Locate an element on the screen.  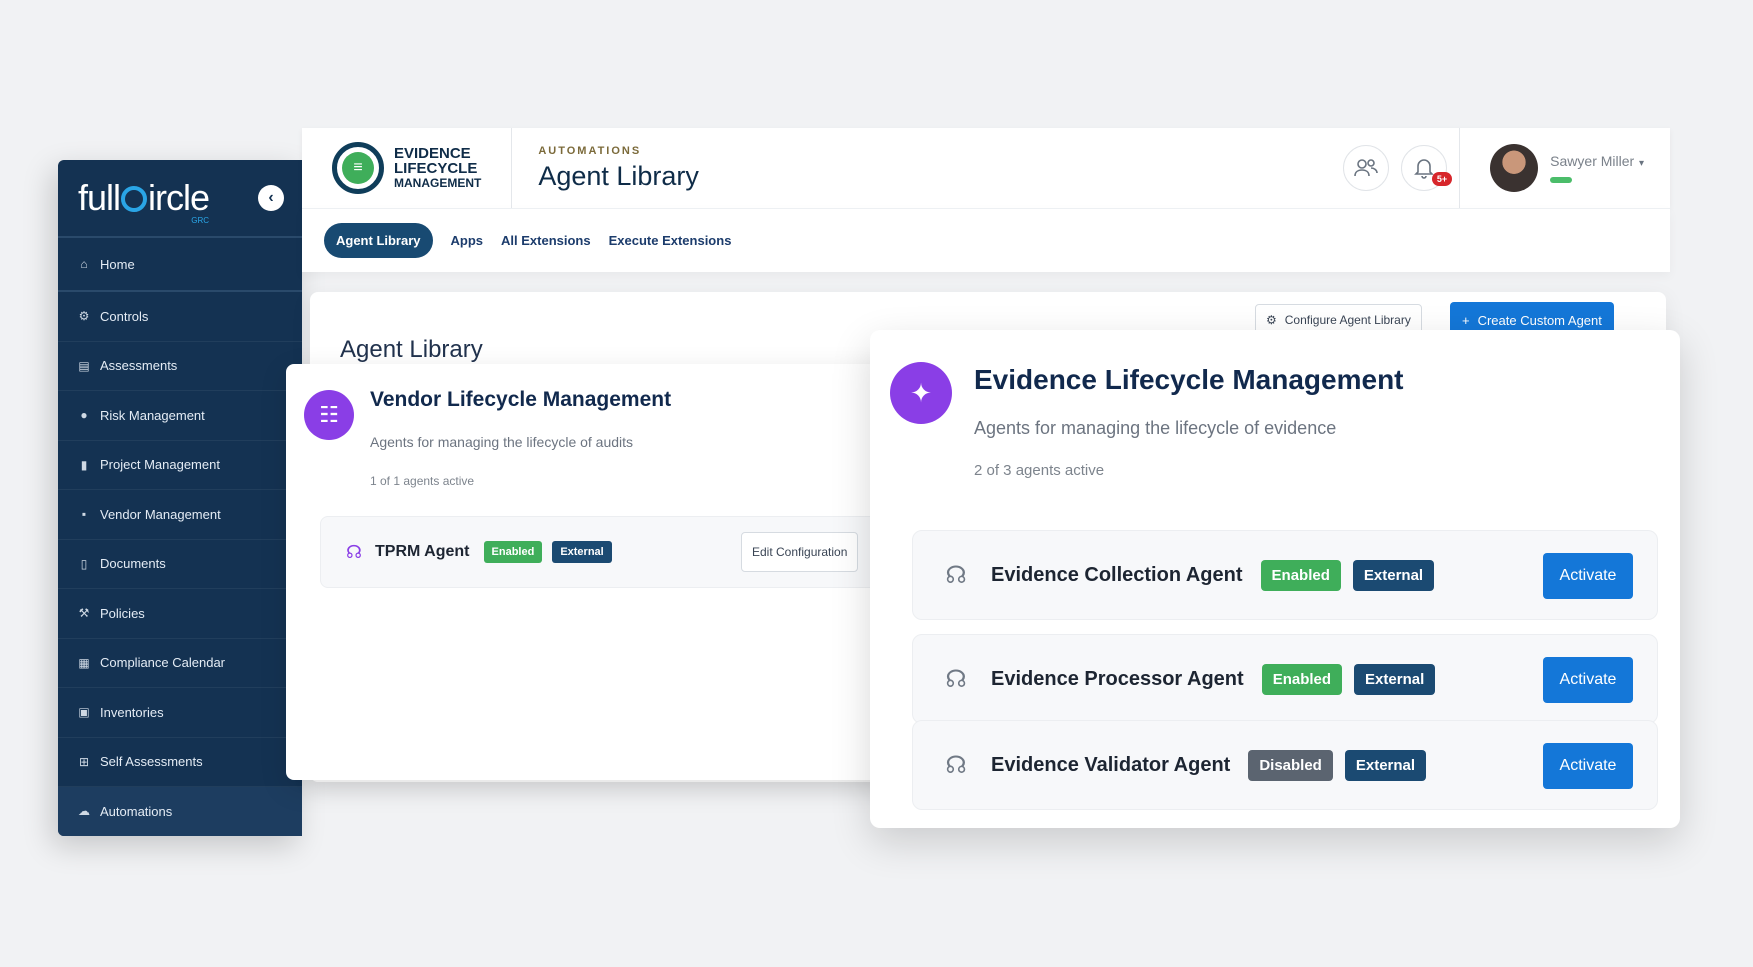
category-title: Evidence Lifecycle Management is located at coordinates (1189, 379).